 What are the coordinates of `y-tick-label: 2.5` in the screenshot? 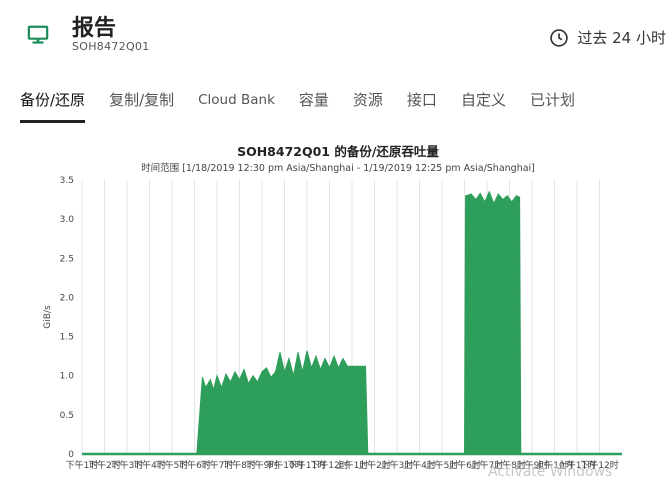 It's located at (67, 259).